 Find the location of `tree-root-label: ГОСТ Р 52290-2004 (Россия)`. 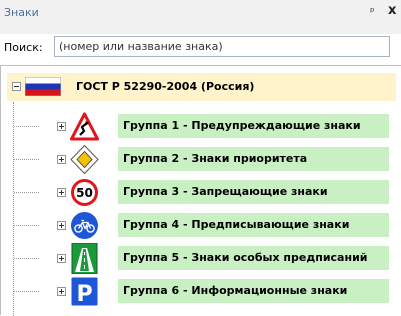

tree-root-label: ГОСТ Р 52290-2004 (Россия) is located at coordinates (165, 86).